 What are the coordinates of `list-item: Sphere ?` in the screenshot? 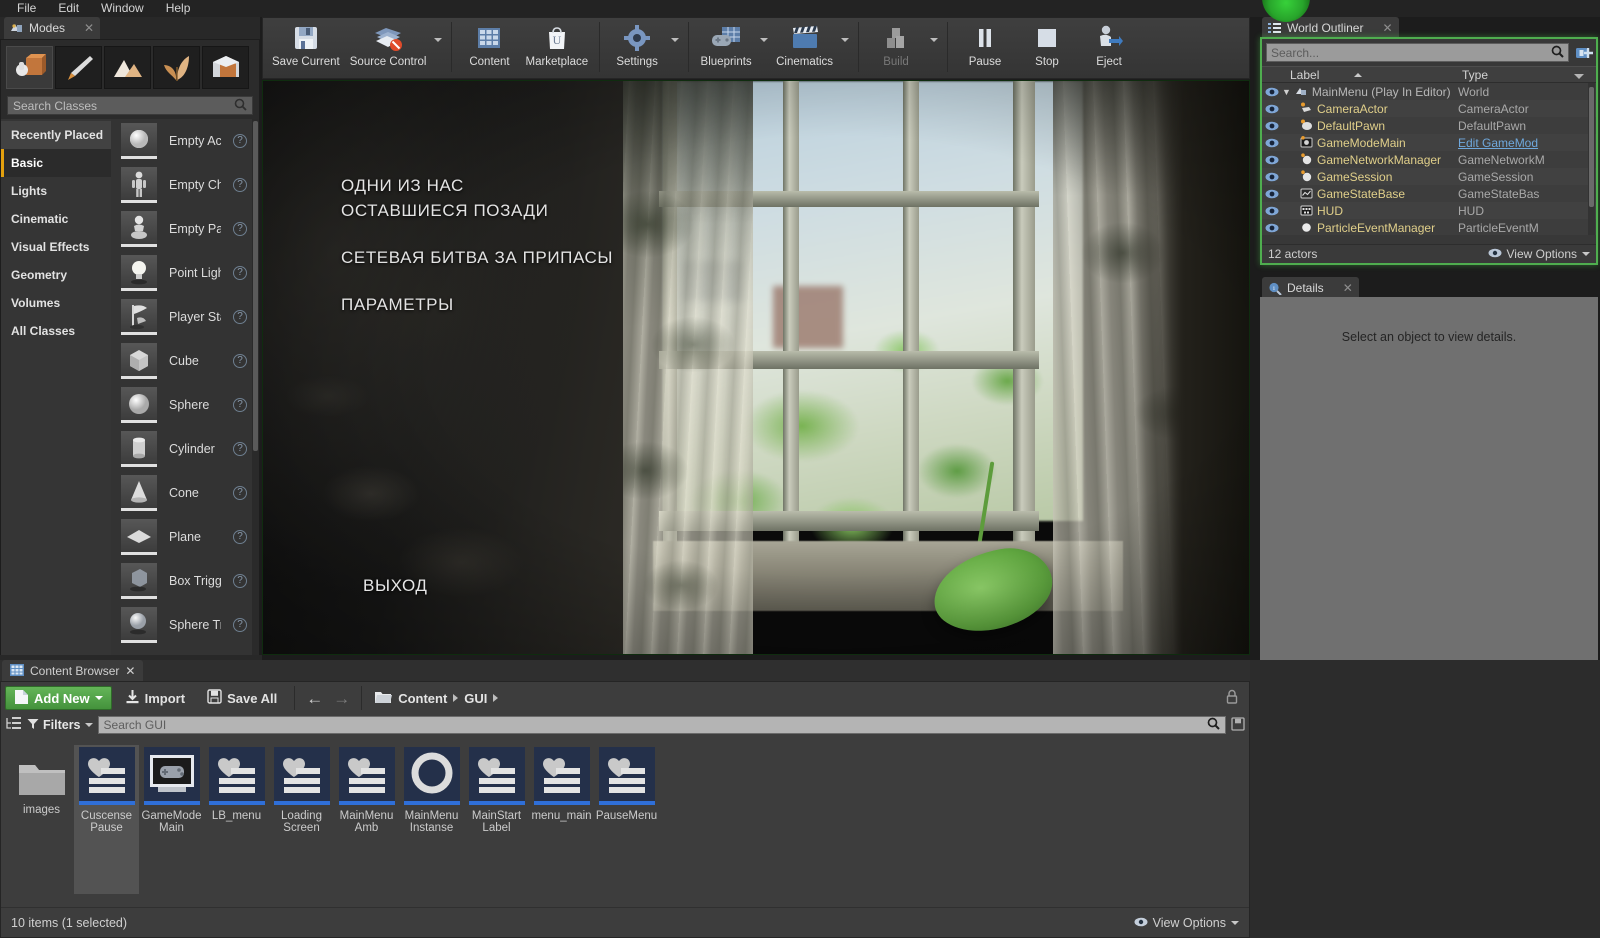 It's located at (185, 405).